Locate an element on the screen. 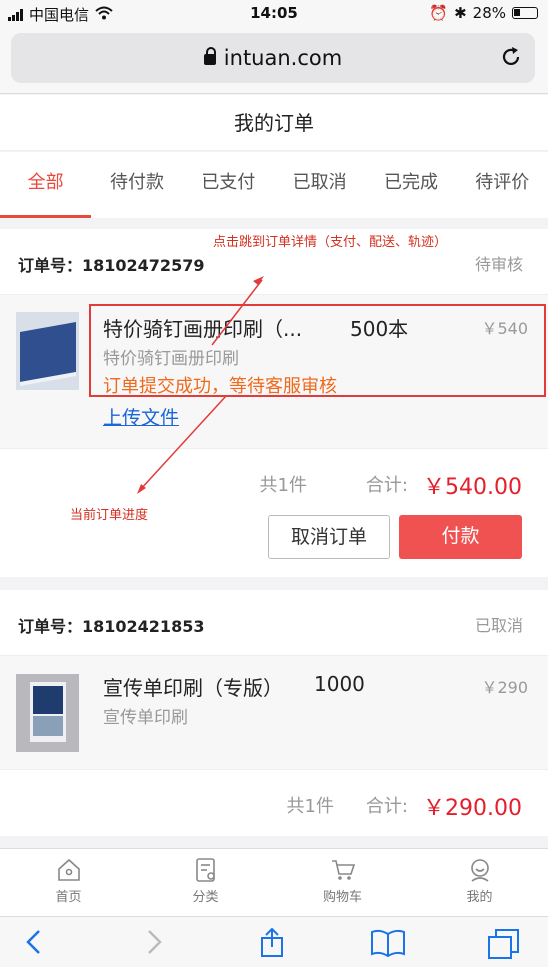 Image resolution: width=548 pixels, height=967 pixels. bookmarks-icon is located at coordinates (388, 946).